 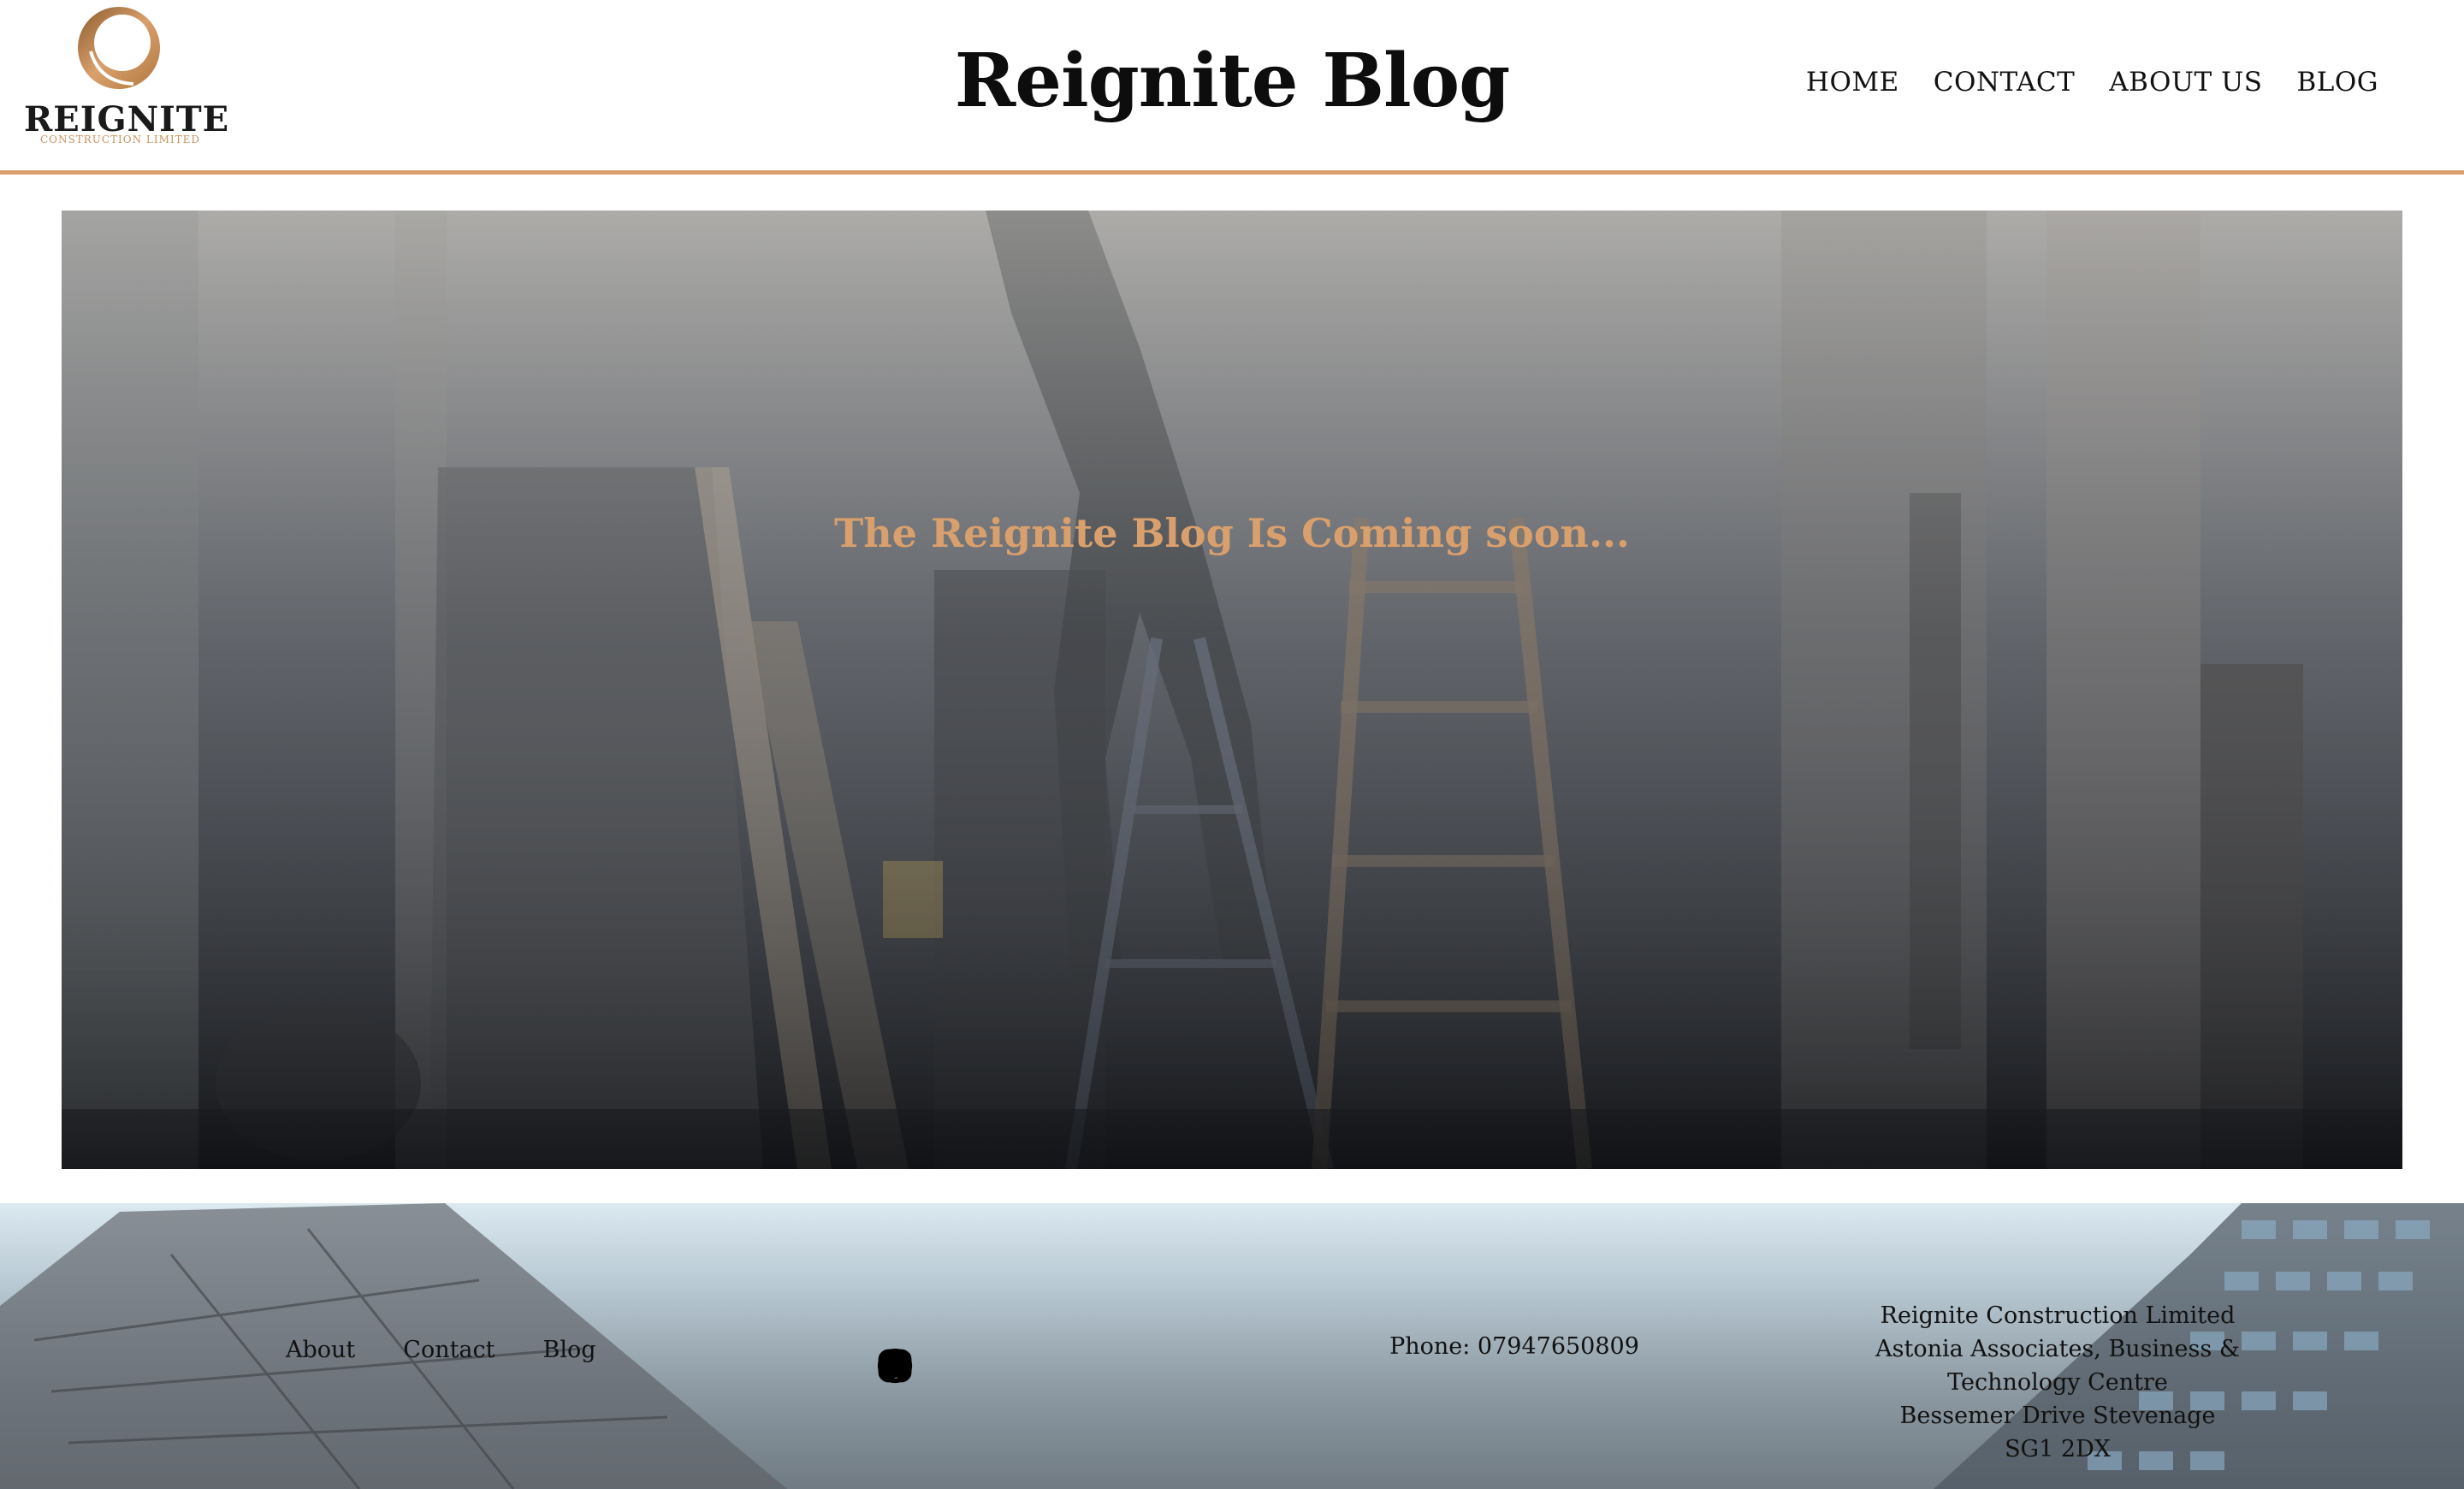 I want to click on footer-blog-link: Blog, so click(x=569, y=1350).